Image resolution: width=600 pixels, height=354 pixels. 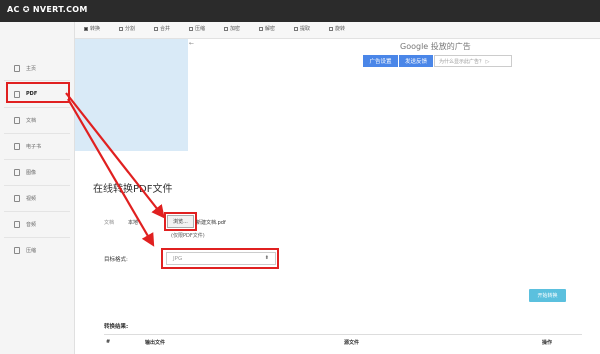 I want to click on arrow-to-format, so click(x=111, y=172).